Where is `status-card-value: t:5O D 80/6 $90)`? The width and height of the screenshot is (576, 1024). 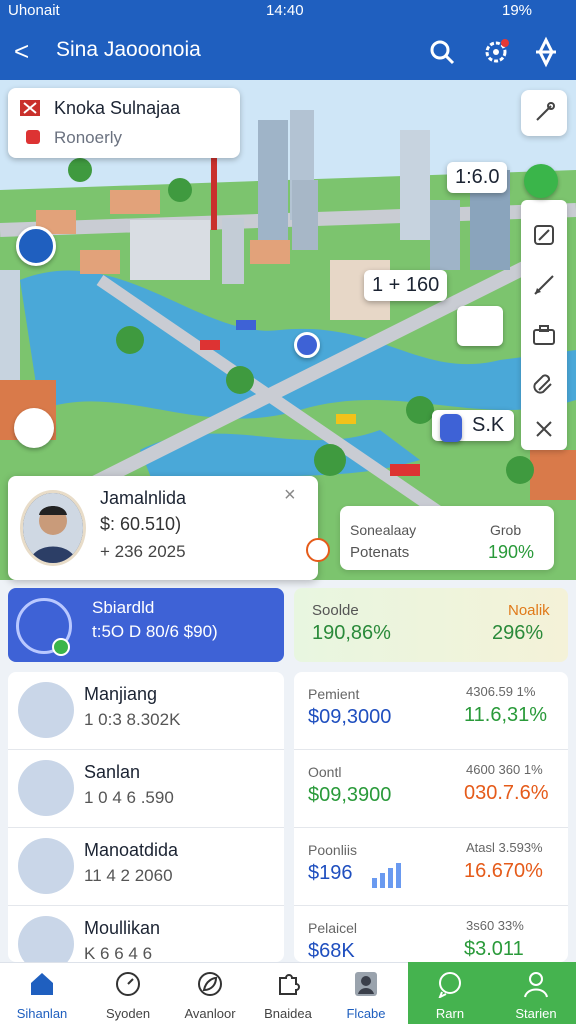
status-card-value: t:5O D 80/6 $90) is located at coordinates (155, 631).